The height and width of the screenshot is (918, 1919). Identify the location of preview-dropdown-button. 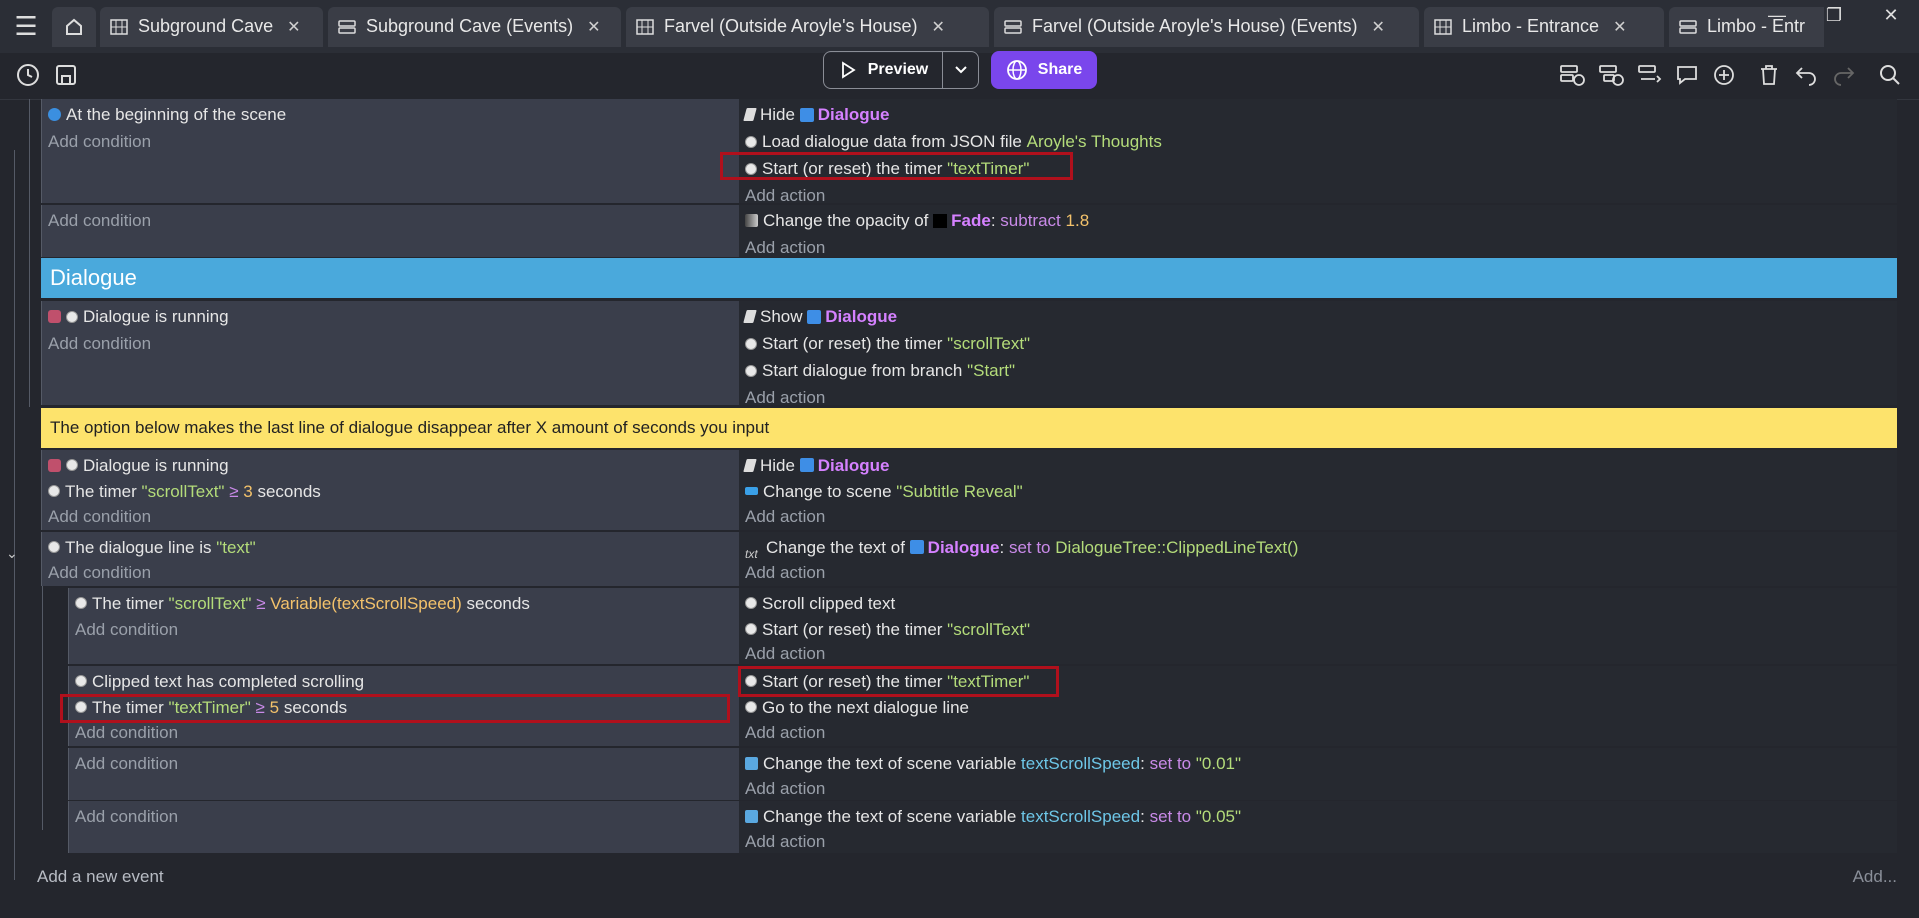
(961, 70).